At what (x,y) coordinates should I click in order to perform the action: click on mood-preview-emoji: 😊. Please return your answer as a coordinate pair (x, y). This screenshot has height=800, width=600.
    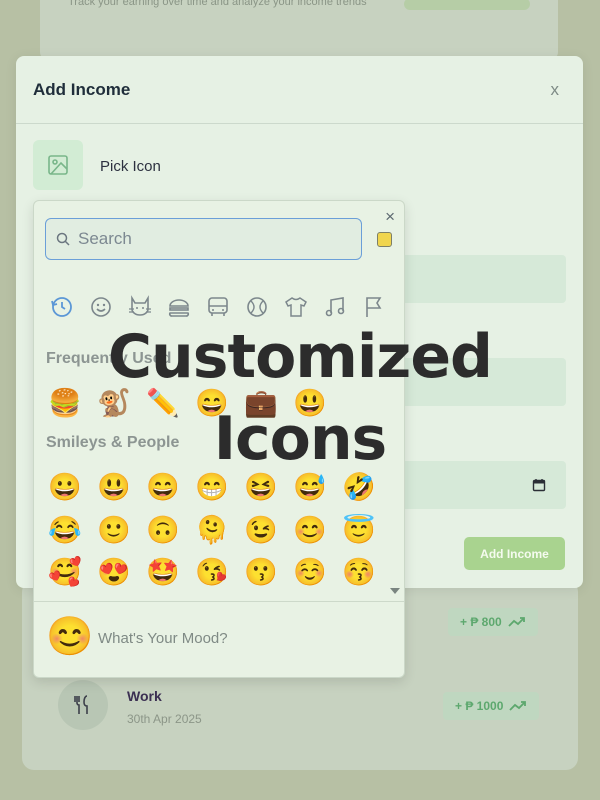
    Looking at the image, I should click on (70, 637).